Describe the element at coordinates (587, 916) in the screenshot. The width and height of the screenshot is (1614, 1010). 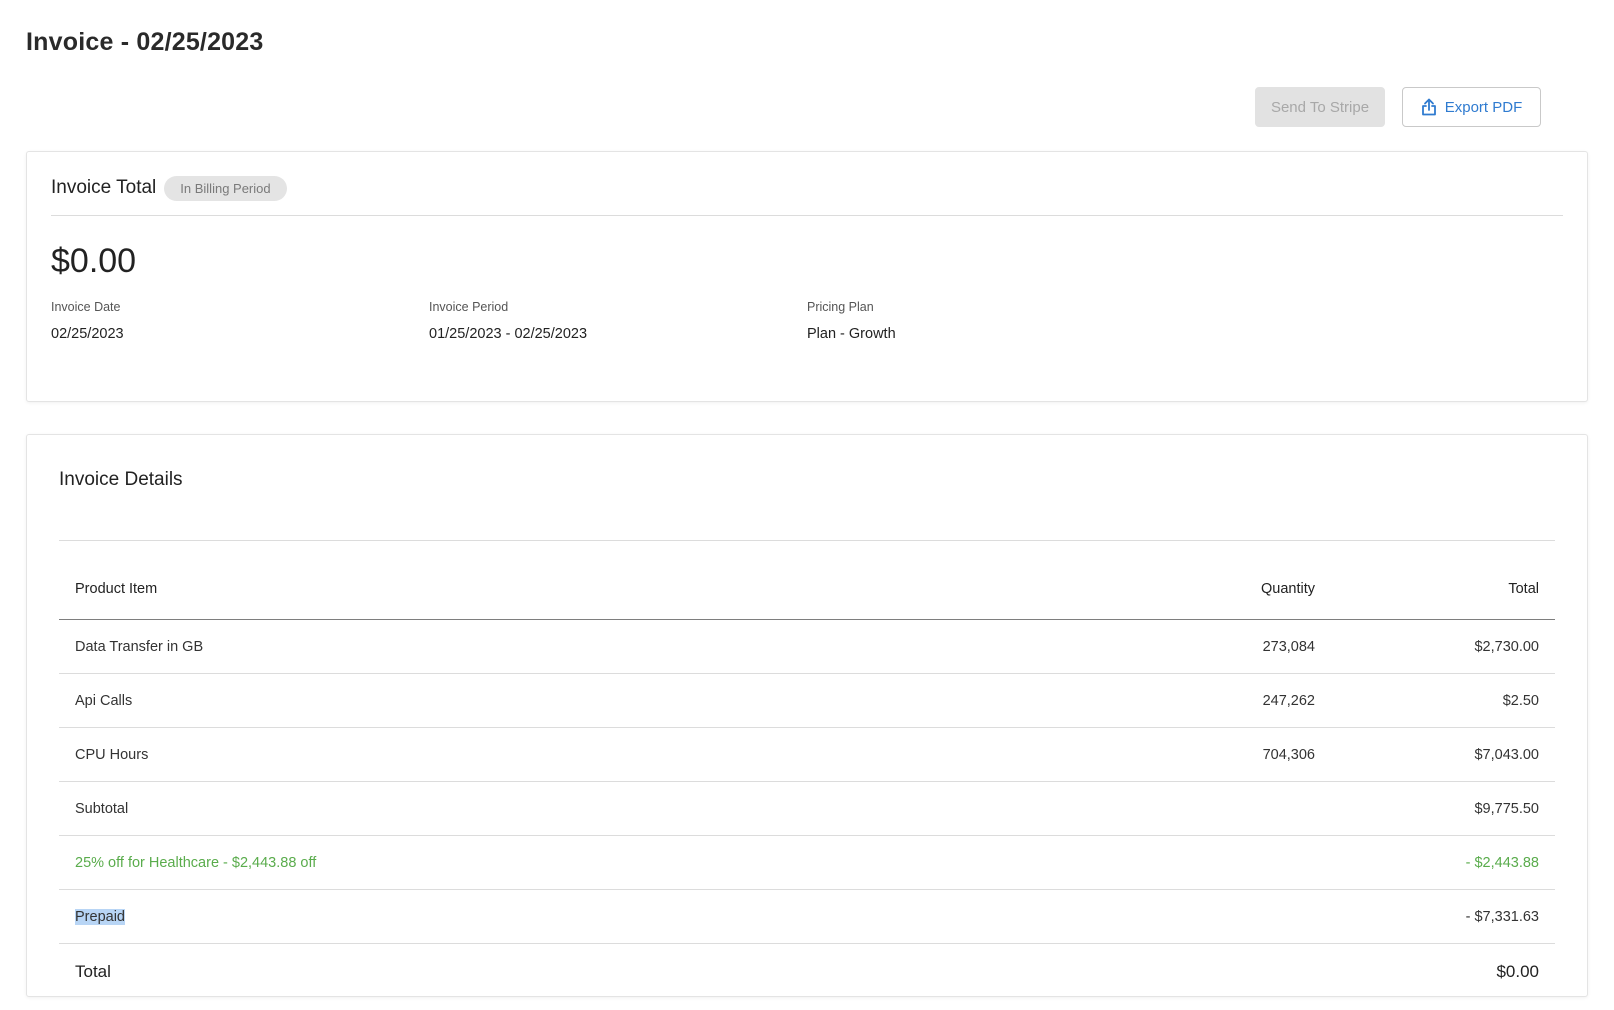
I see `prepaid-cell: Prepaid` at that location.